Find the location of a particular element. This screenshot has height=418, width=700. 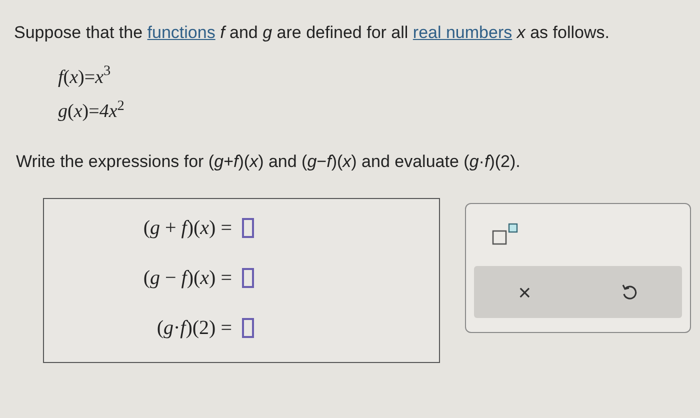

clear-button: × is located at coordinates (525, 292).